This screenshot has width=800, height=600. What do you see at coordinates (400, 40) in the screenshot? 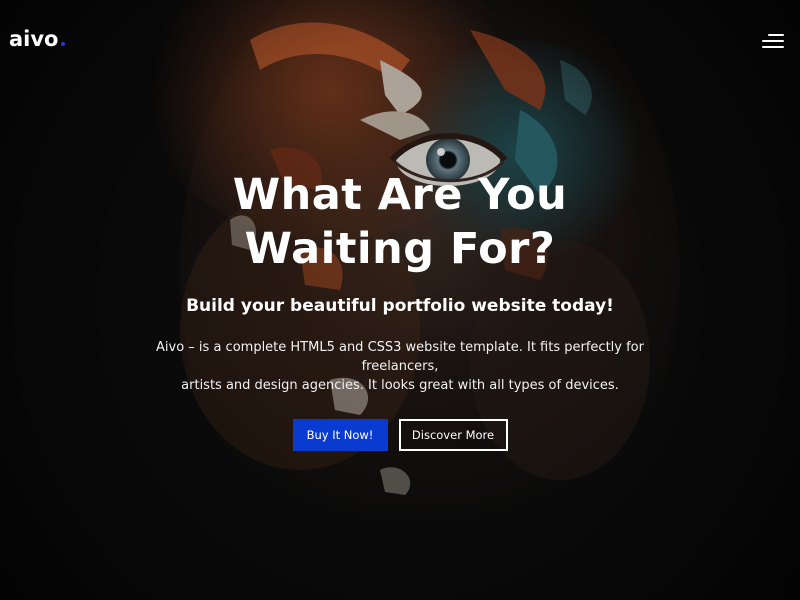
I see `site-header: aivo` at bounding box center [400, 40].